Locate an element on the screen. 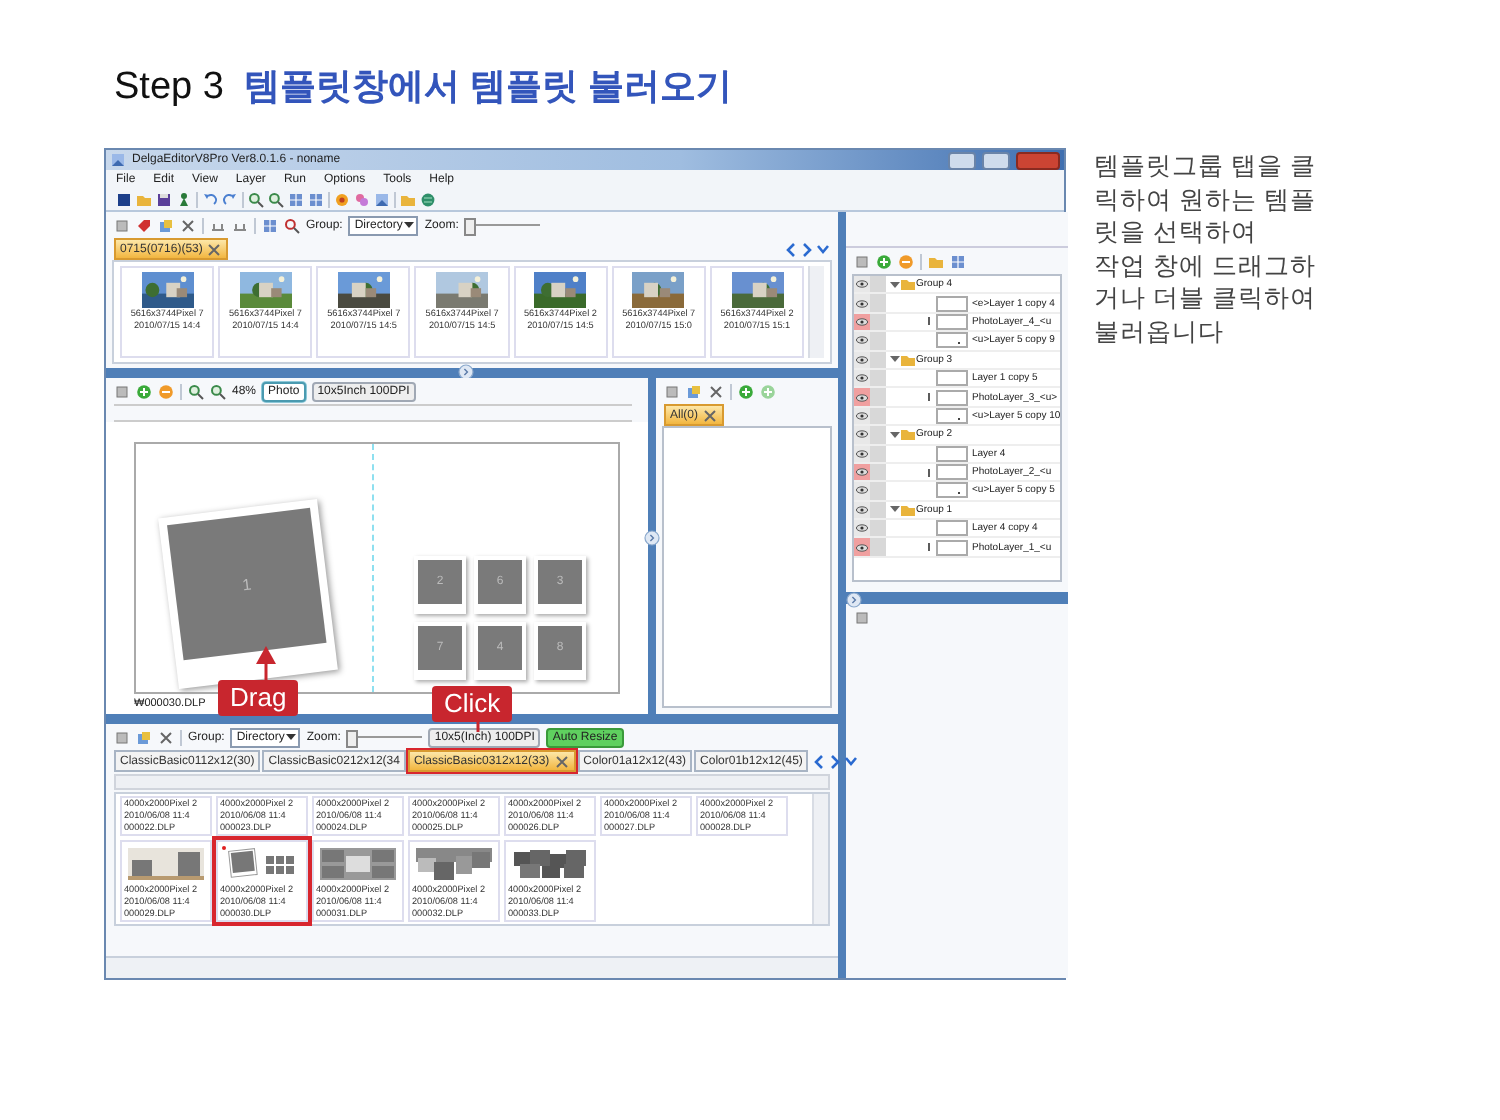  step-label: Step 3 is located at coordinates (169, 88).